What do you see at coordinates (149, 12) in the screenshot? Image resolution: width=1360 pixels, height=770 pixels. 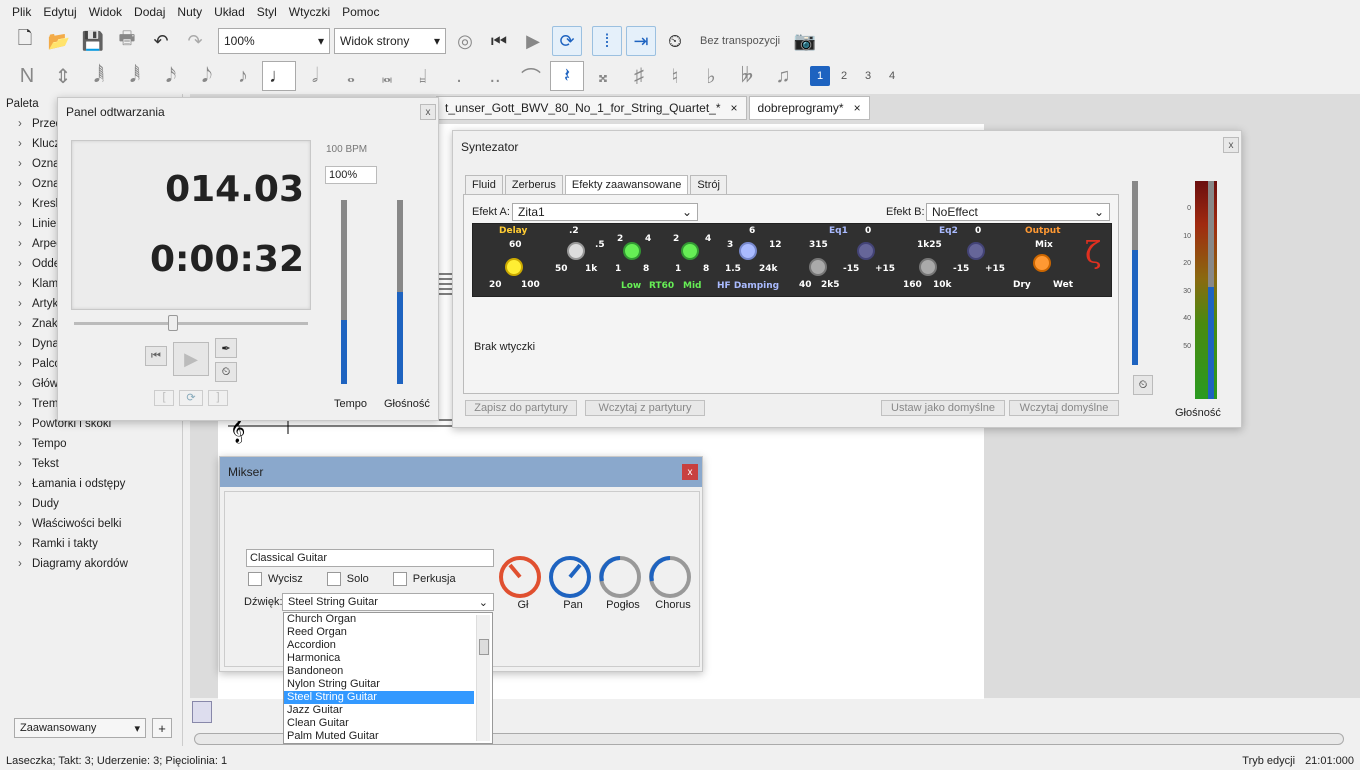 I see `menu-add: Dodaj` at bounding box center [149, 12].